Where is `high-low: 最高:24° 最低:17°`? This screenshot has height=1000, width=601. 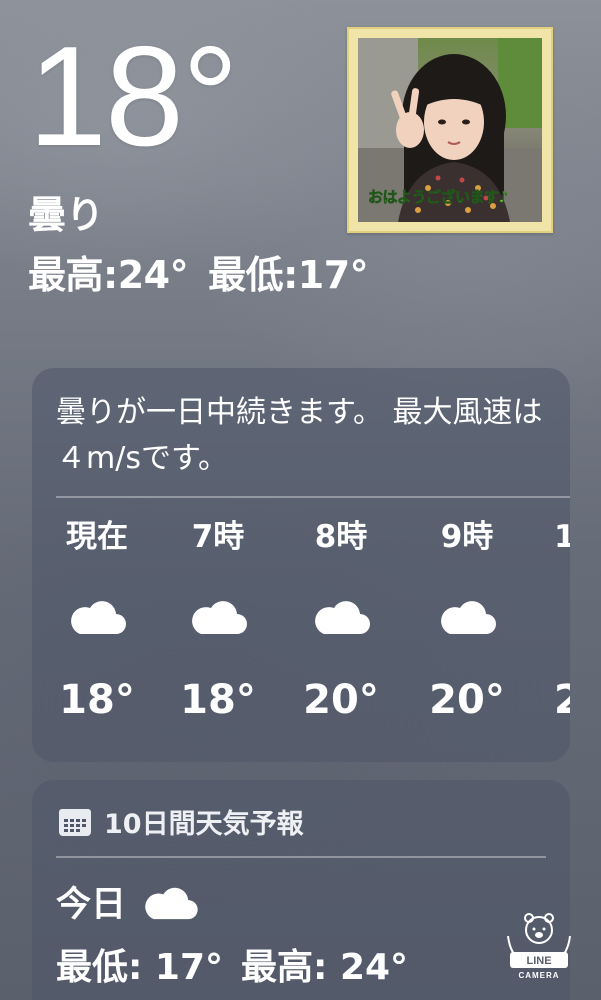 high-low: 最高:24° 最低:17° is located at coordinates (198, 275).